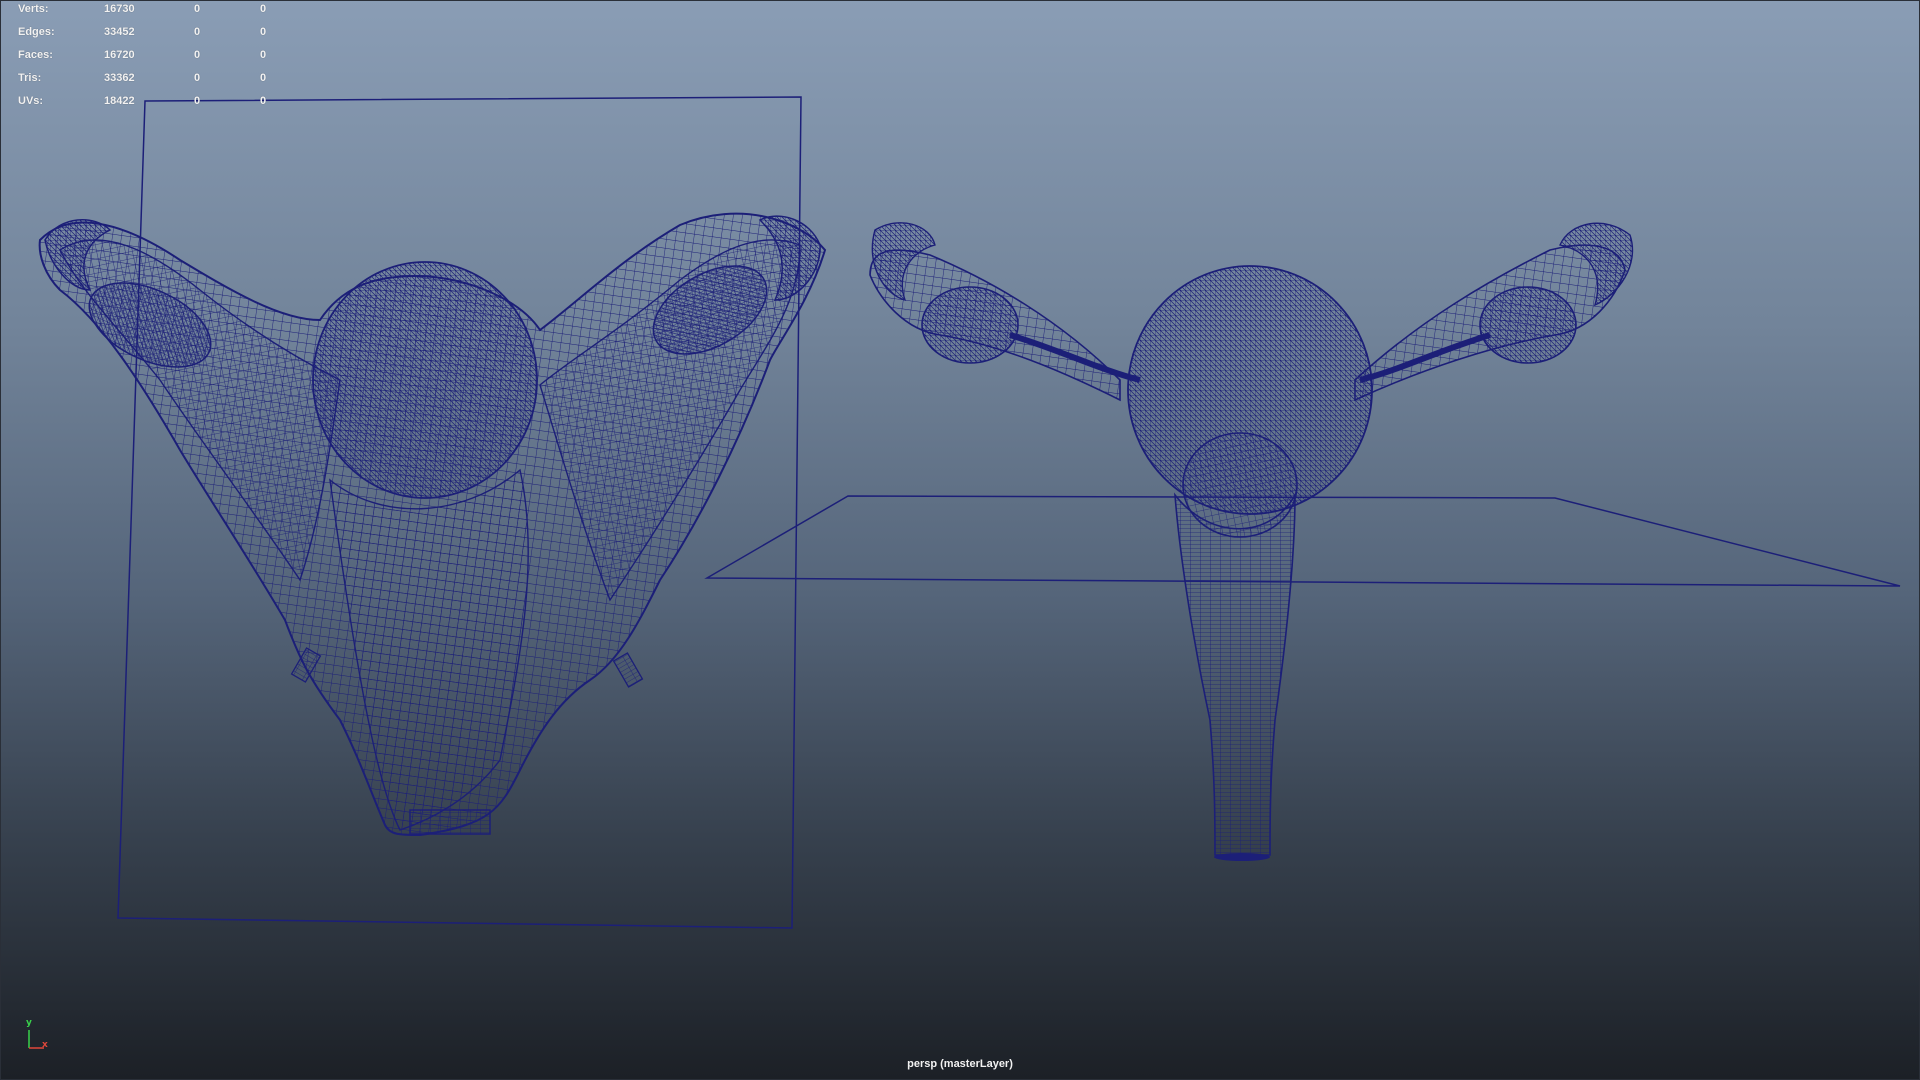  I want to click on hud-row-uvs: UVs: 18422 0 0, so click(153, 105).